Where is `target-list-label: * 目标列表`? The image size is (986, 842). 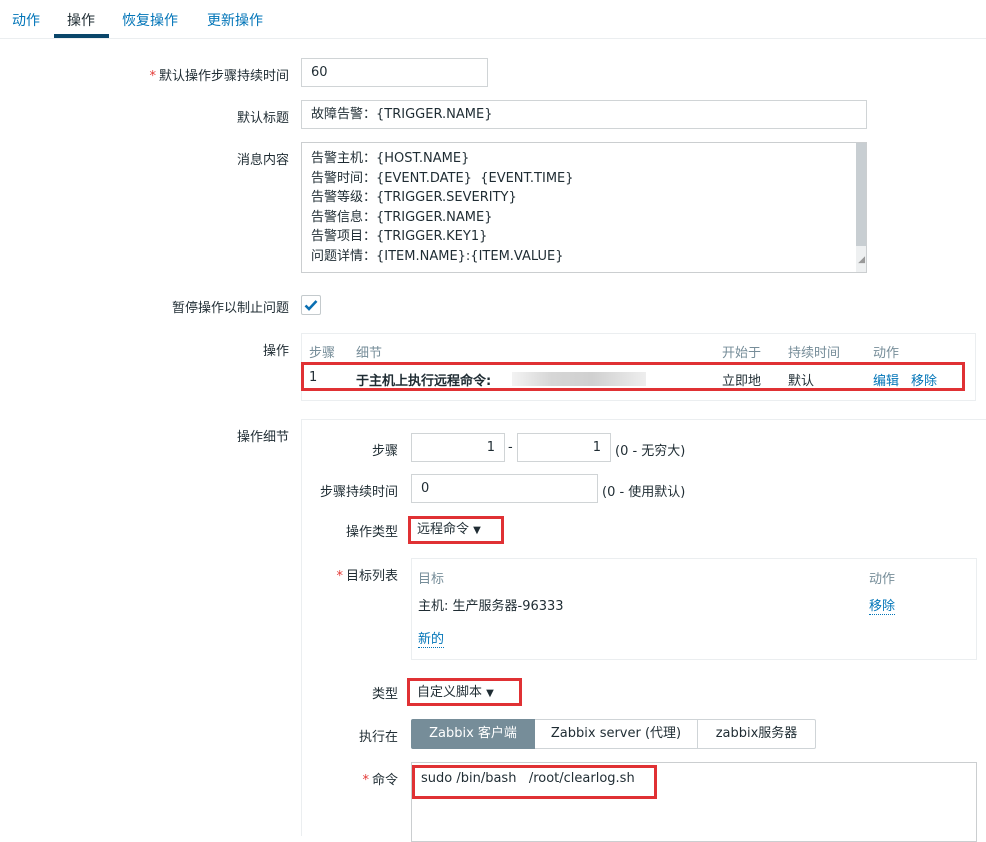
target-list-label: * 目标列表 is located at coordinates (367, 576).